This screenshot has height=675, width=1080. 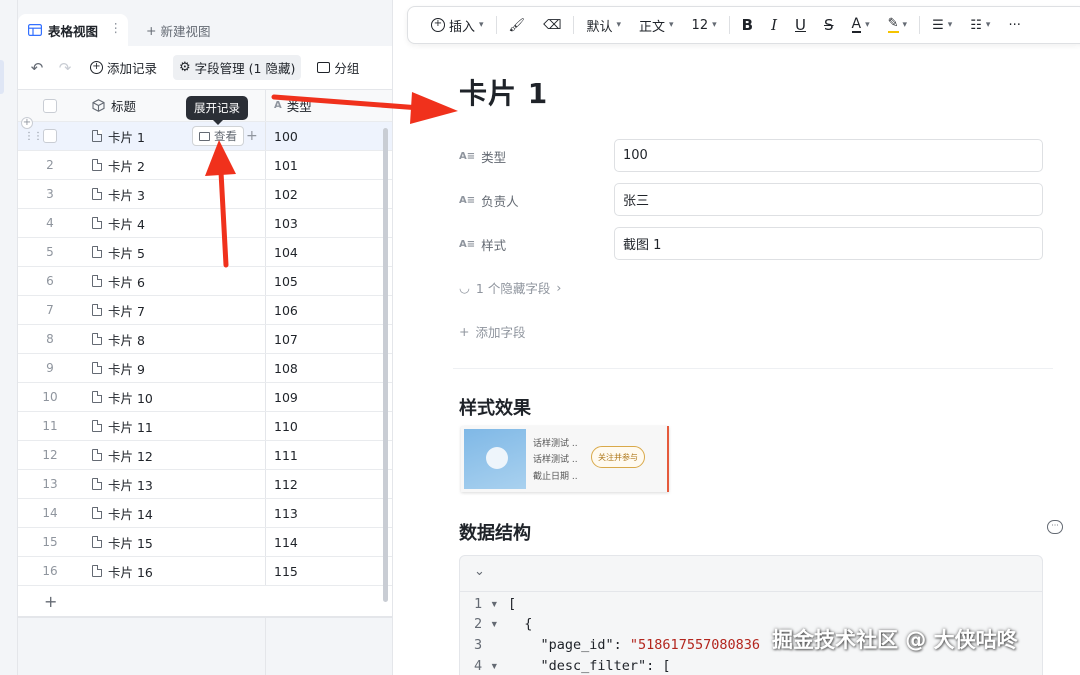 What do you see at coordinates (205, 165) in the screenshot?
I see `table-row: 2 卡片 2 101` at bounding box center [205, 165].